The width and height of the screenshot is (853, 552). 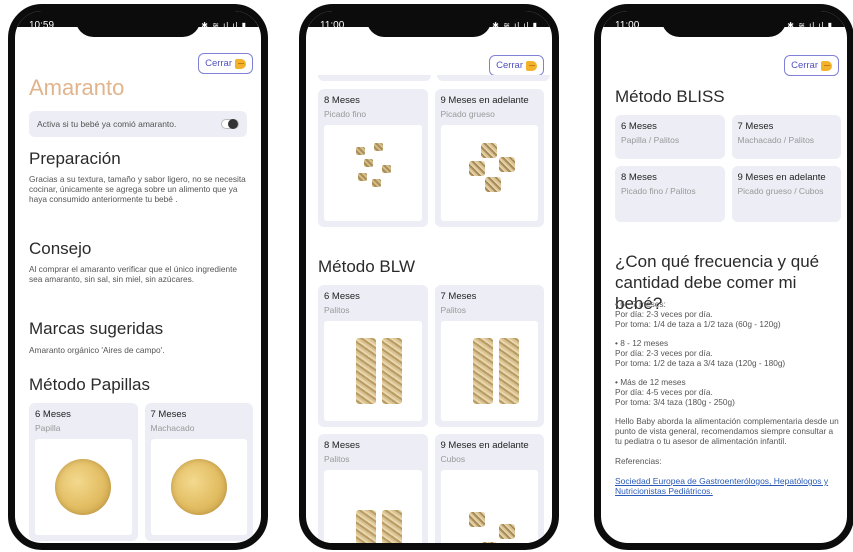 What do you see at coordinates (640, 304) in the screenshot?
I see `frequency-range: • 6 - 7 meses:` at bounding box center [640, 304].